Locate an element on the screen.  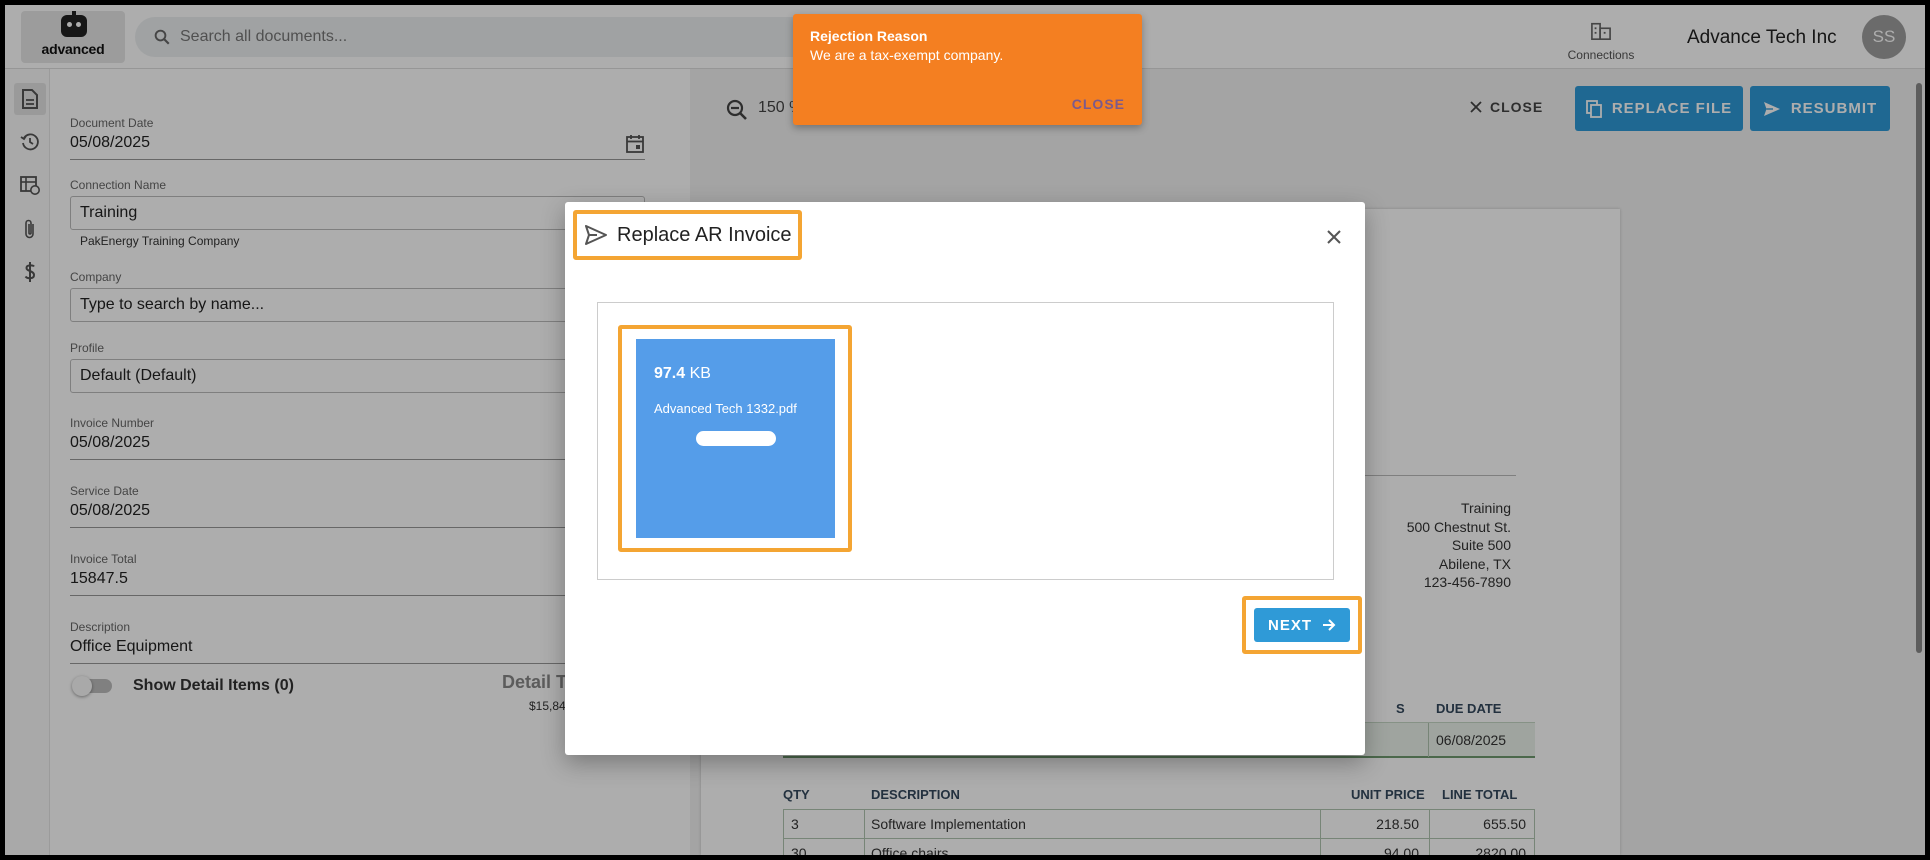
next-button-highlight: NEXT is located at coordinates (1302, 625).